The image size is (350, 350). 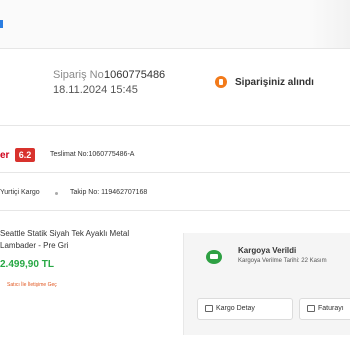 I want to click on invoice-label: Faturayı, so click(x=331, y=308).